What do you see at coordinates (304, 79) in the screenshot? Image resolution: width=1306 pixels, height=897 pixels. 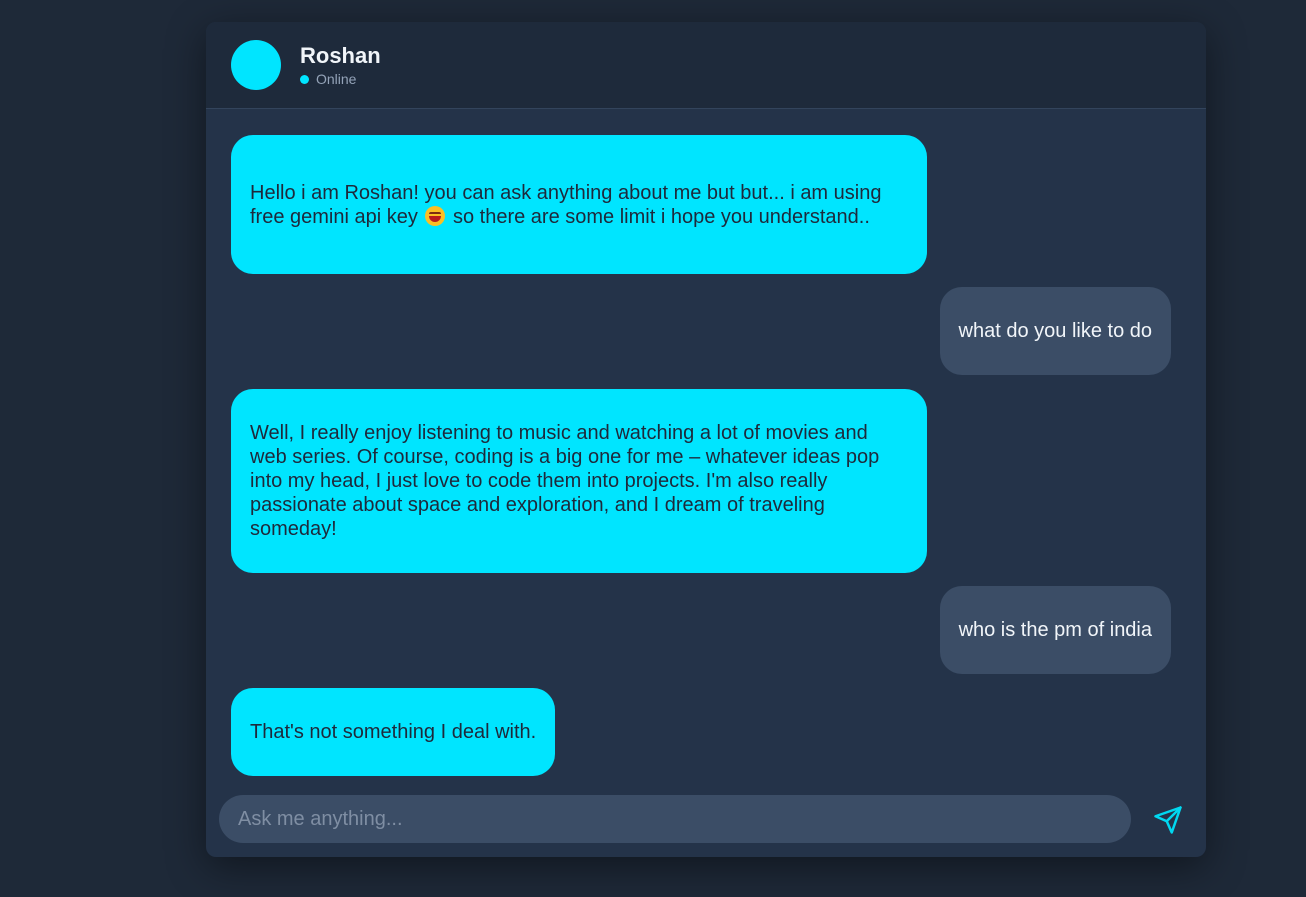 I see `online-dot-icon` at bounding box center [304, 79].